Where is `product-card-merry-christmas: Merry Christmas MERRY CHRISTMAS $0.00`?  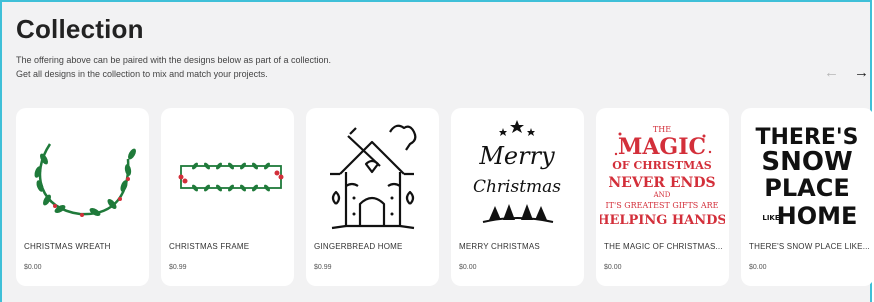
product-card-merry-christmas: Merry Christmas MERRY CHRISTMAS $0.00 is located at coordinates (517, 197).